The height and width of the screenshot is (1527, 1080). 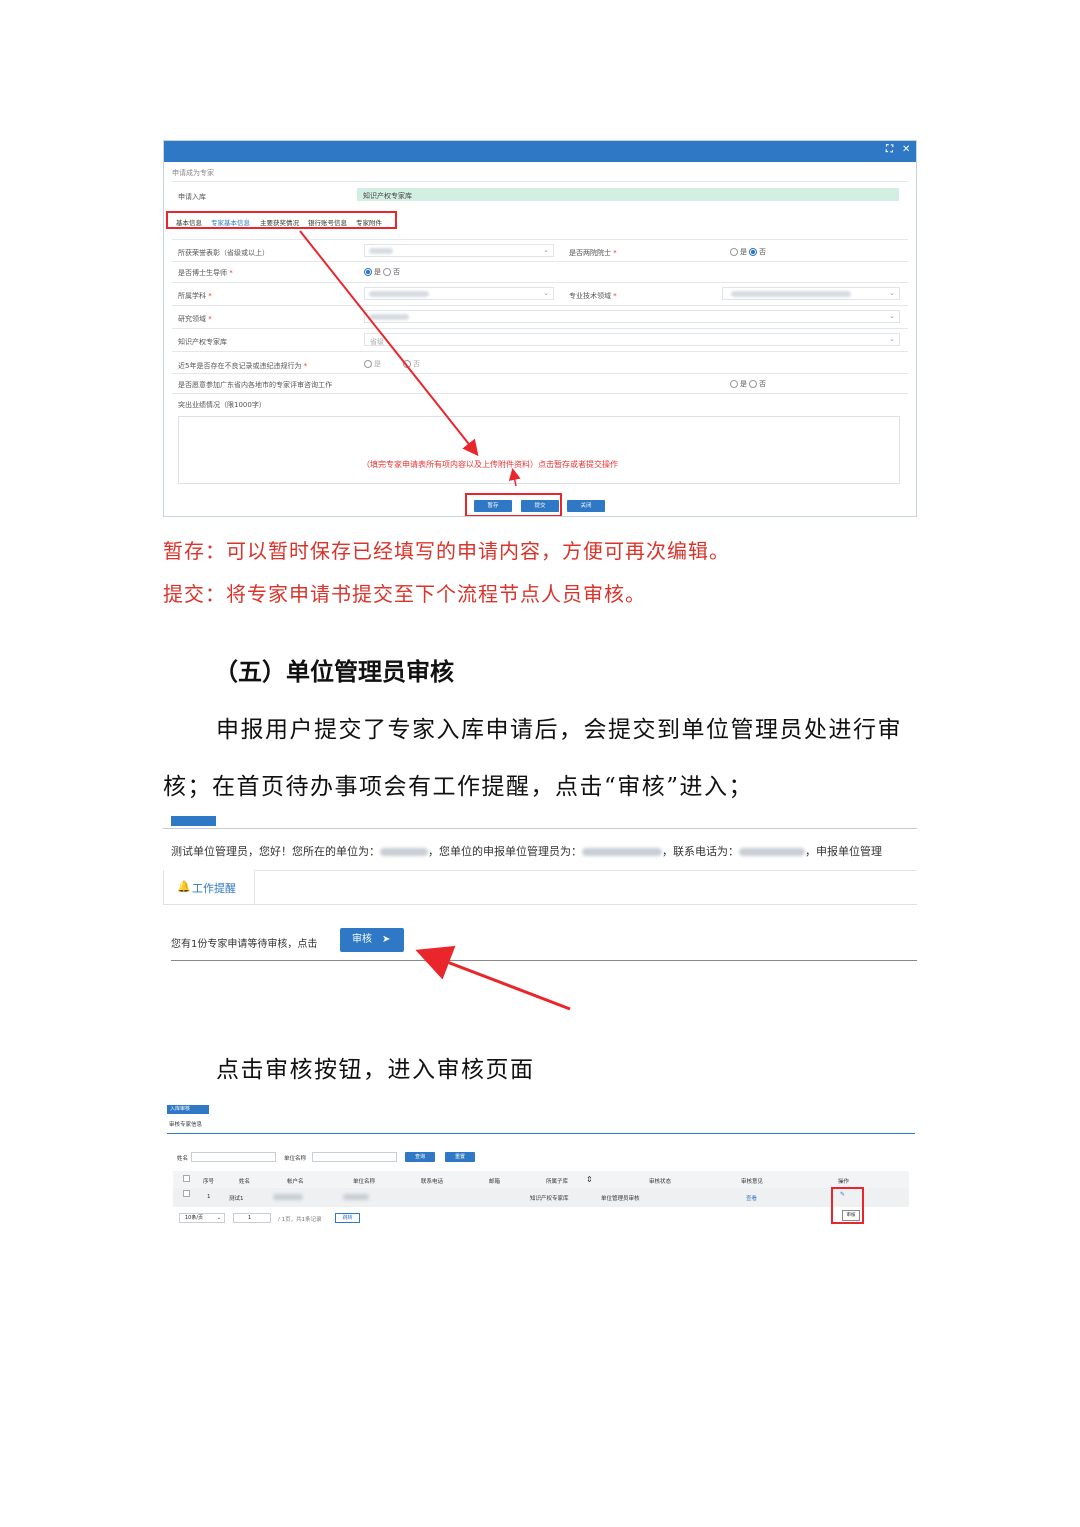 What do you see at coordinates (252, 1218) in the screenshot?
I see `page-number-input: 1` at bounding box center [252, 1218].